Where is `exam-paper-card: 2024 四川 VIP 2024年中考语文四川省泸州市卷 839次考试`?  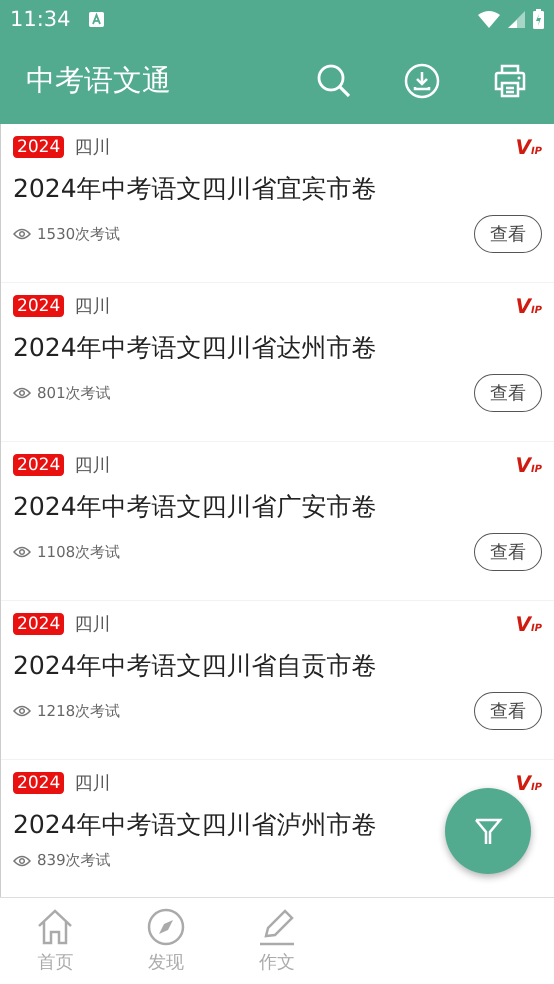 exam-paper-card: 2024 四川 VIP 2024年中考语文四川省泸州市卷 839次考试 is located at coordinates (277, 828).